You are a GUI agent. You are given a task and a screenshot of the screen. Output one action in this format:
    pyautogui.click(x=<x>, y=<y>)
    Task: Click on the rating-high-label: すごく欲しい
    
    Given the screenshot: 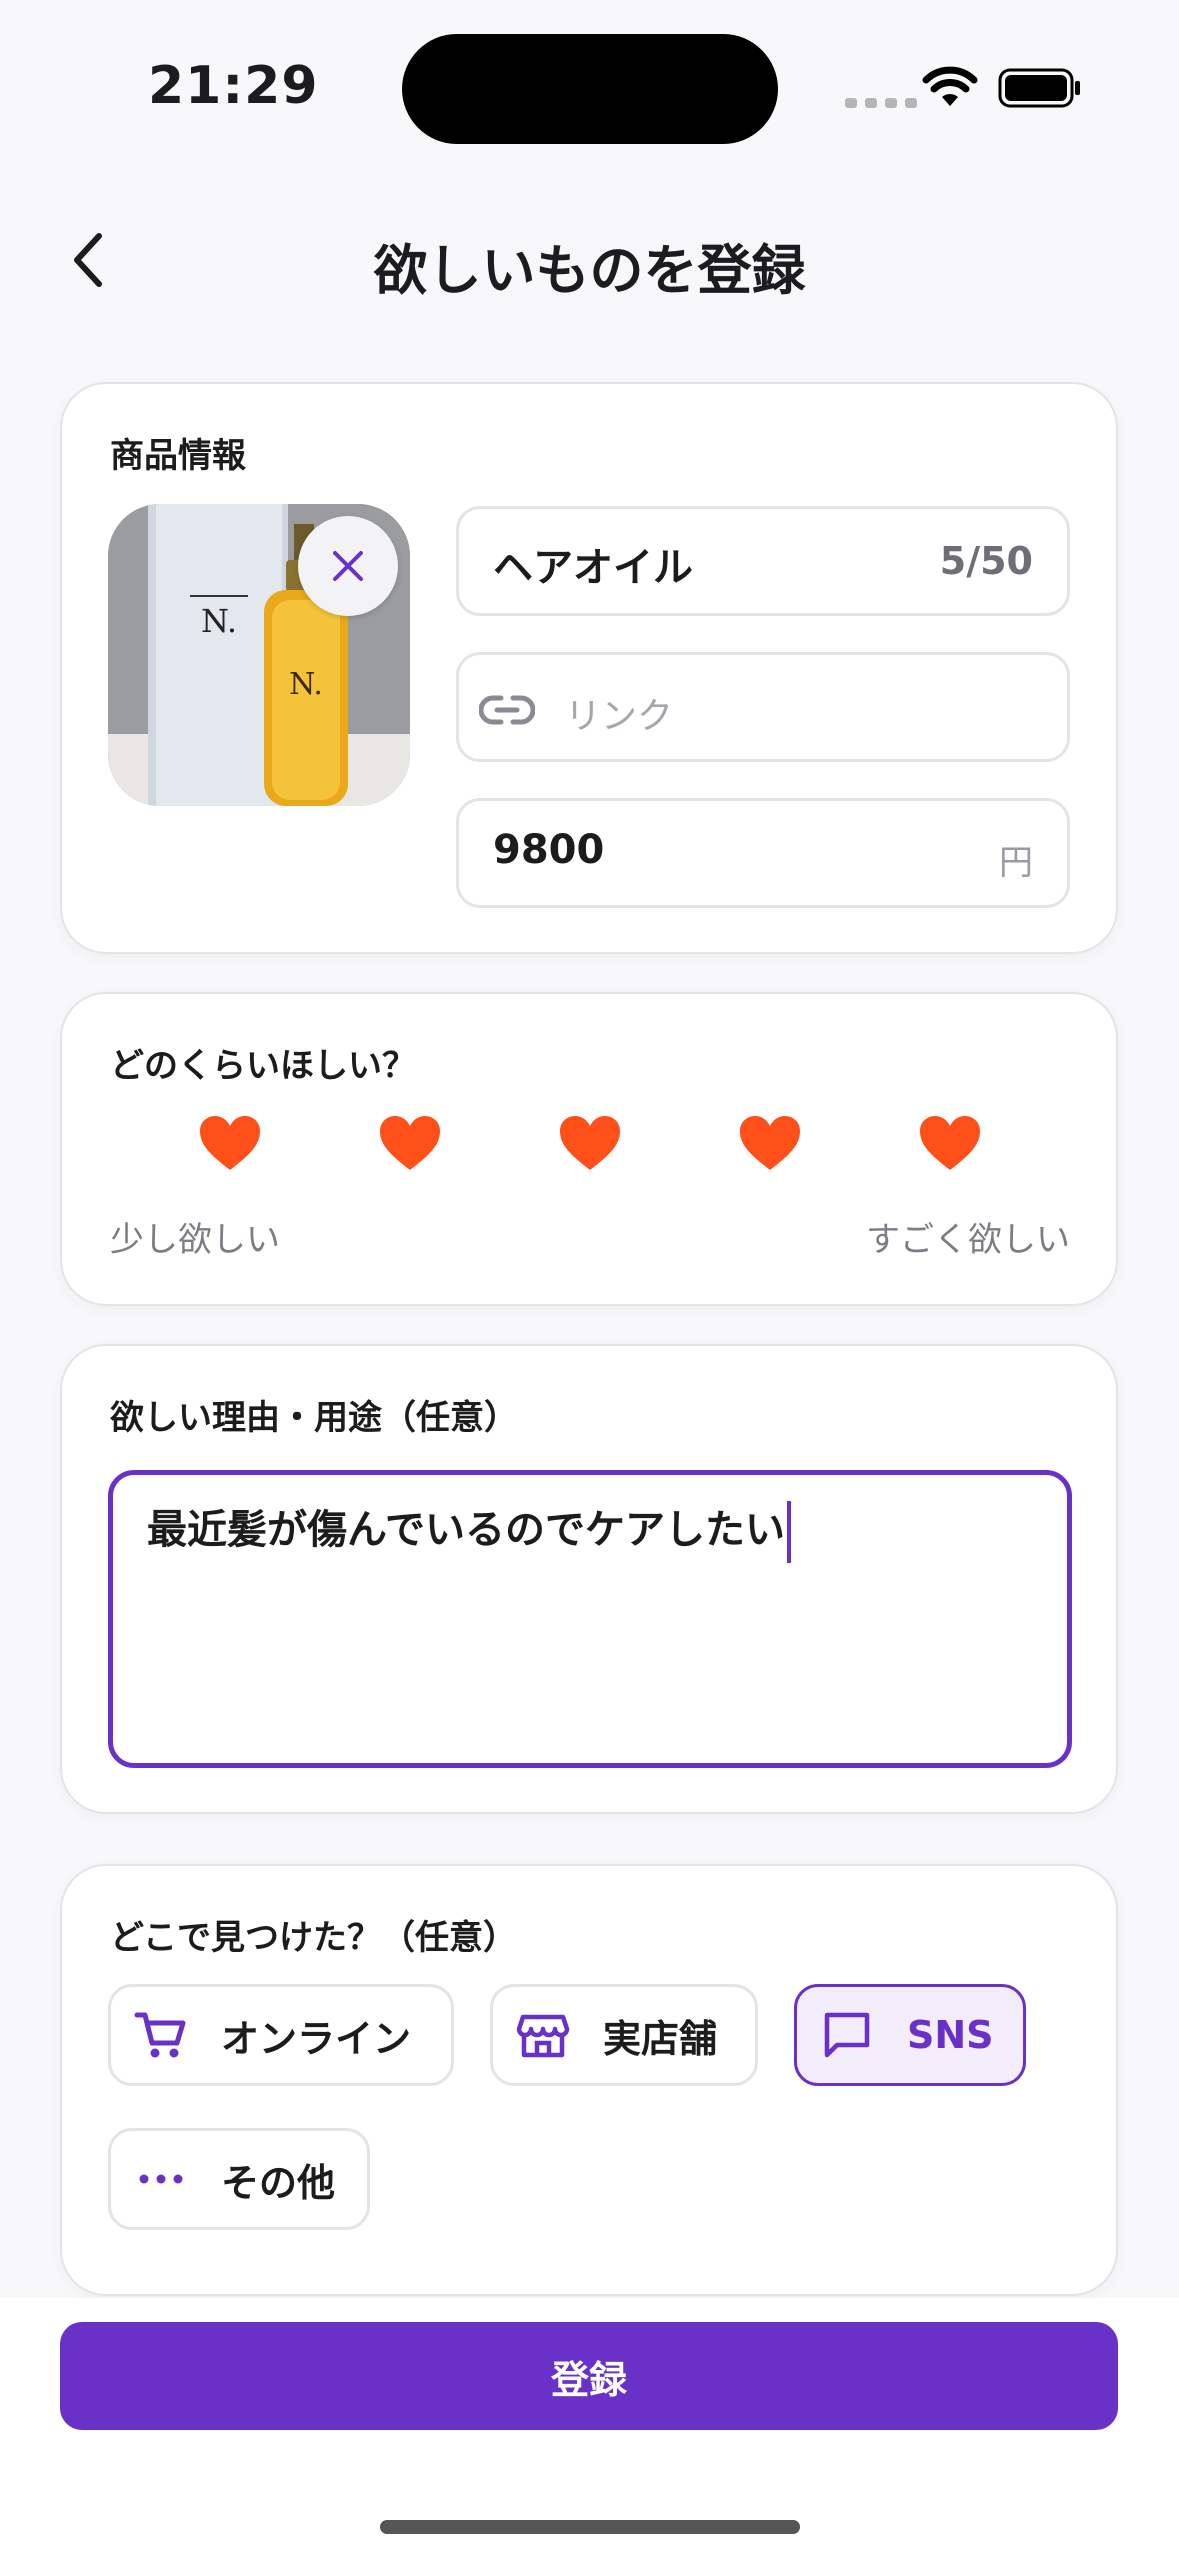 What is the action you would take?
    pyautogui.click(x=968, y=1240)
    